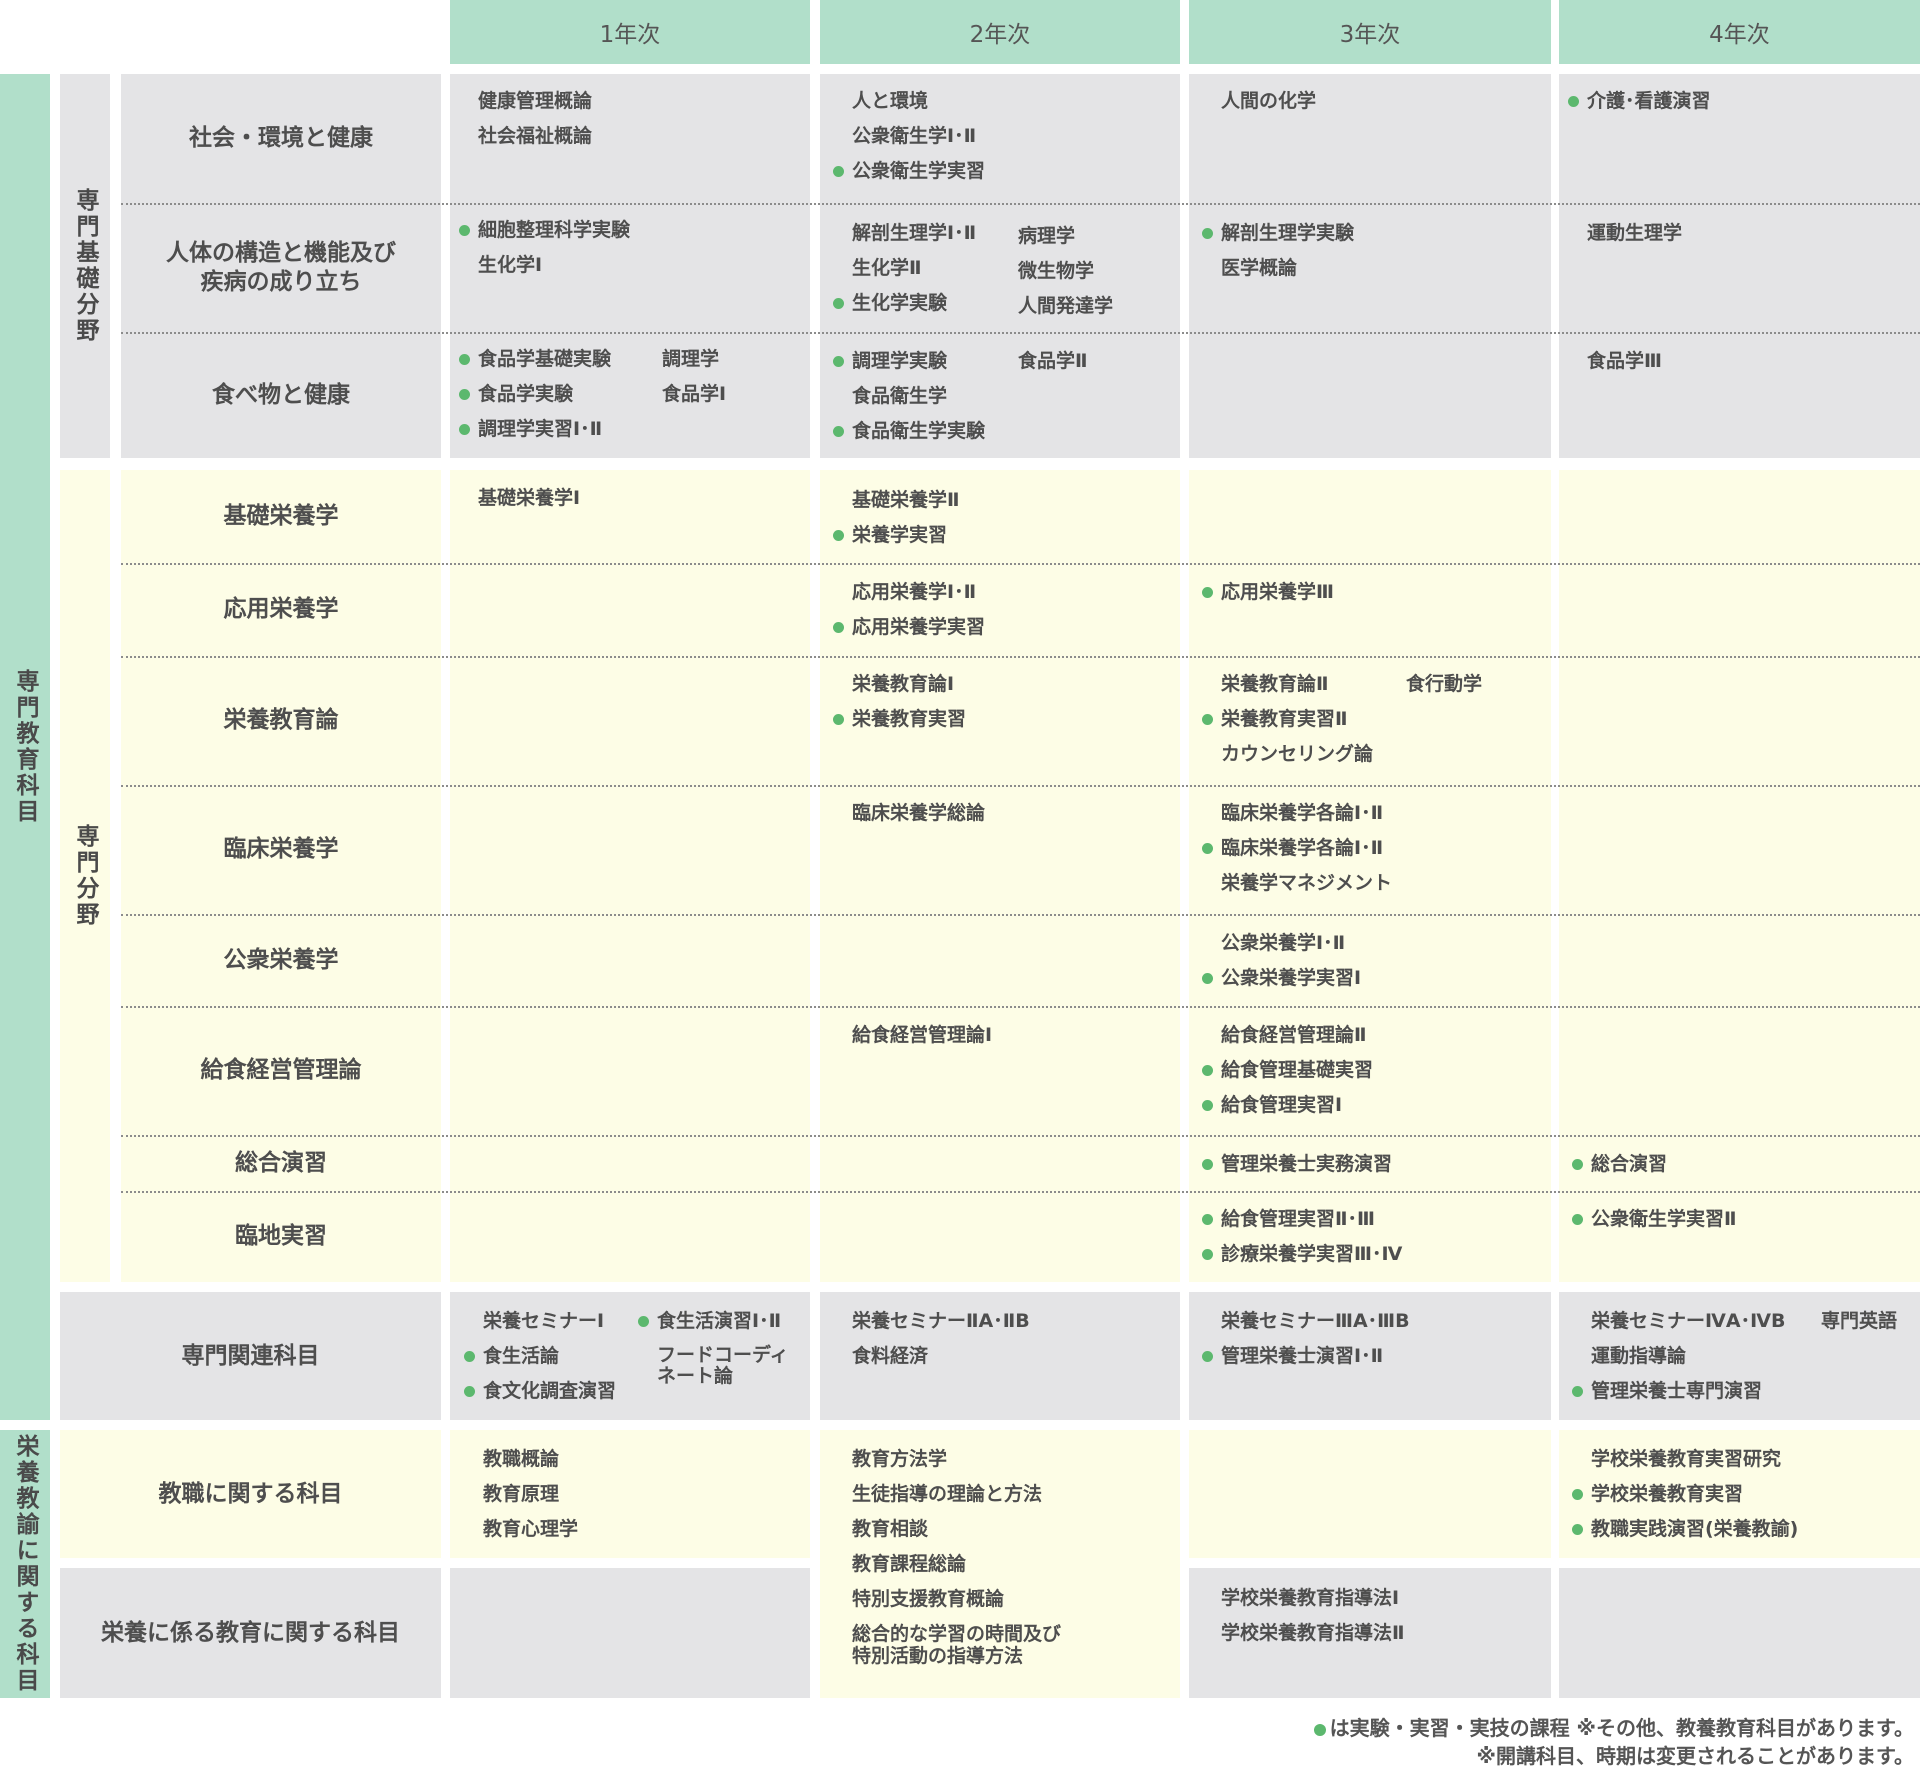 This screenshot has height=1772, width=1920. What do you see at coordinates (1278, 233) in the screenshot?
I see `course-item-practical: 解剖生理学実験` at bounding box center [1278, 233].